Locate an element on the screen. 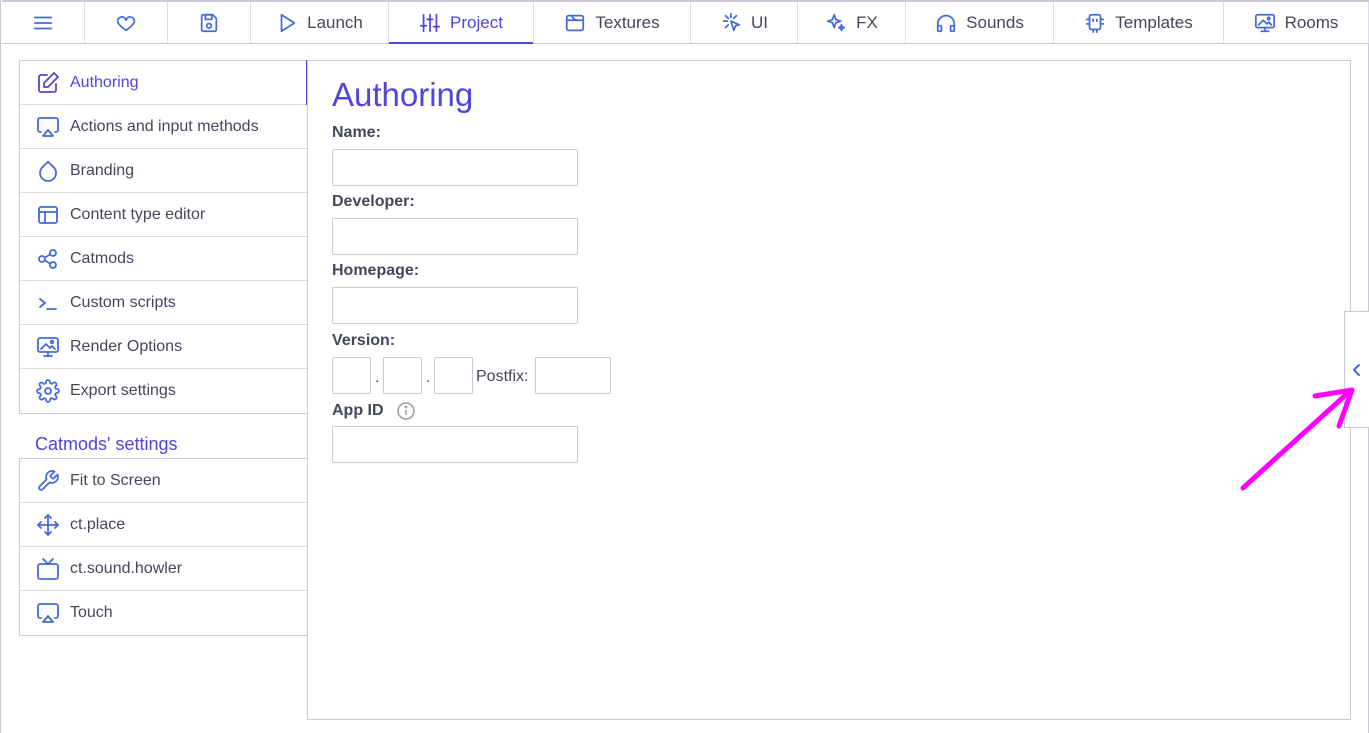 The image size is (1369, 733). tab-textures: Textures is located at coordinates (612, 22).